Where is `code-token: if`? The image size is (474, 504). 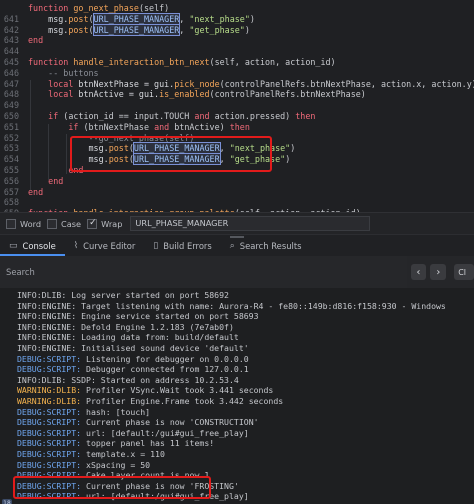 code-token: if is located at coordinates (46, 116).